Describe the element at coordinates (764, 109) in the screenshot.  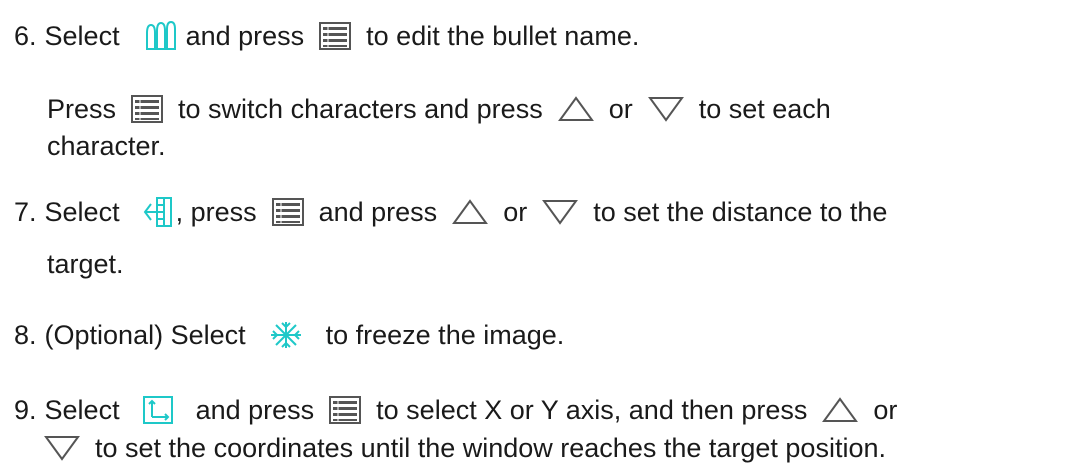
I see `step-text: to set each` at that location.